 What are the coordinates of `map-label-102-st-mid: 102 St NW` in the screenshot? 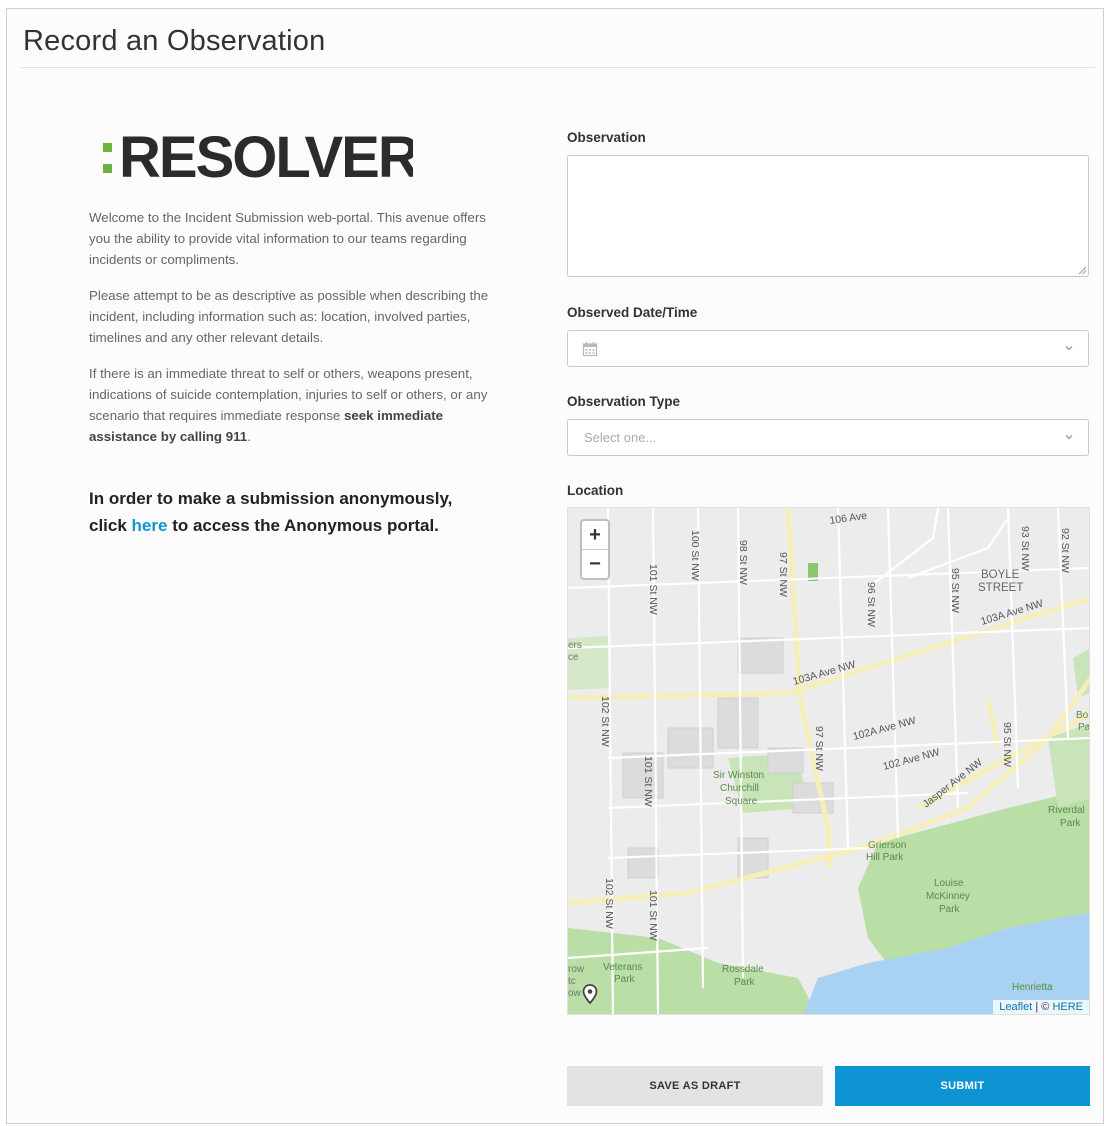 It's located at (605, 721).